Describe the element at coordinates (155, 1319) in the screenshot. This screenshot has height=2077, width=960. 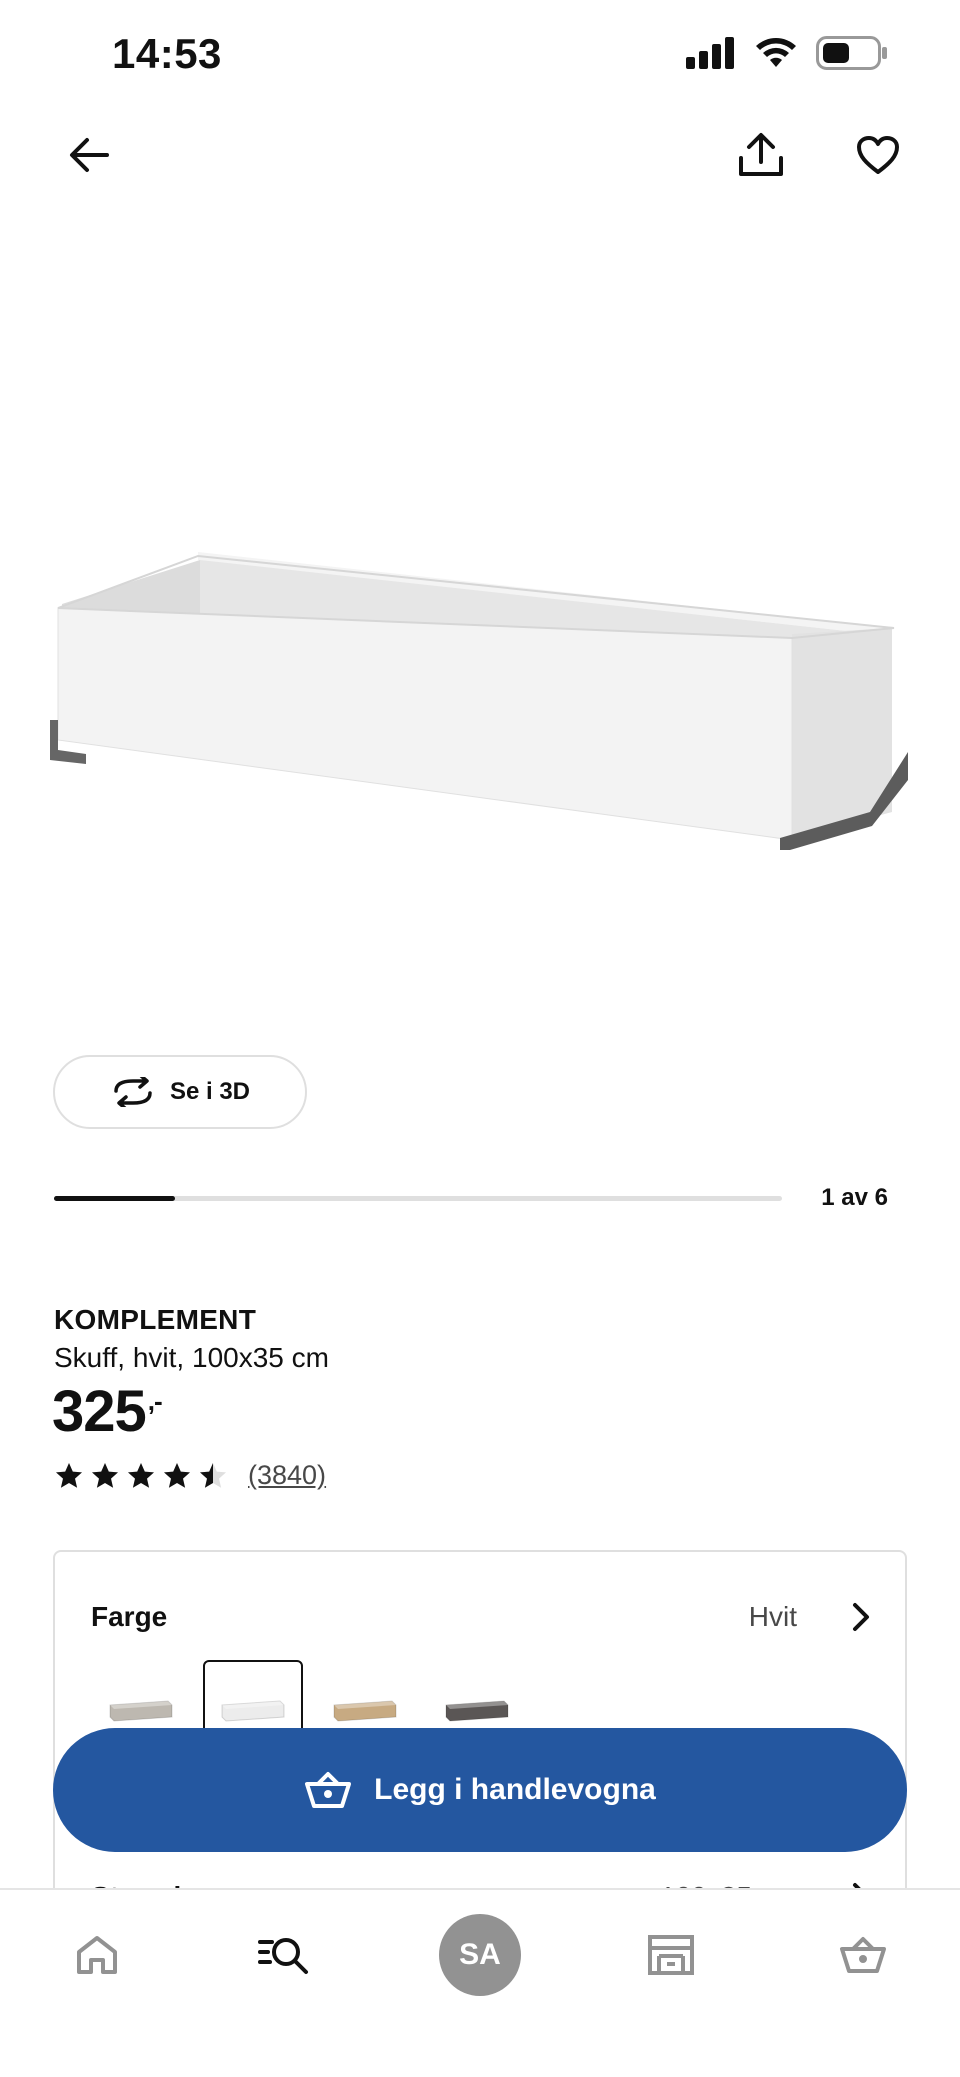
I see `product-name: KOMPLEMENT` at that location.